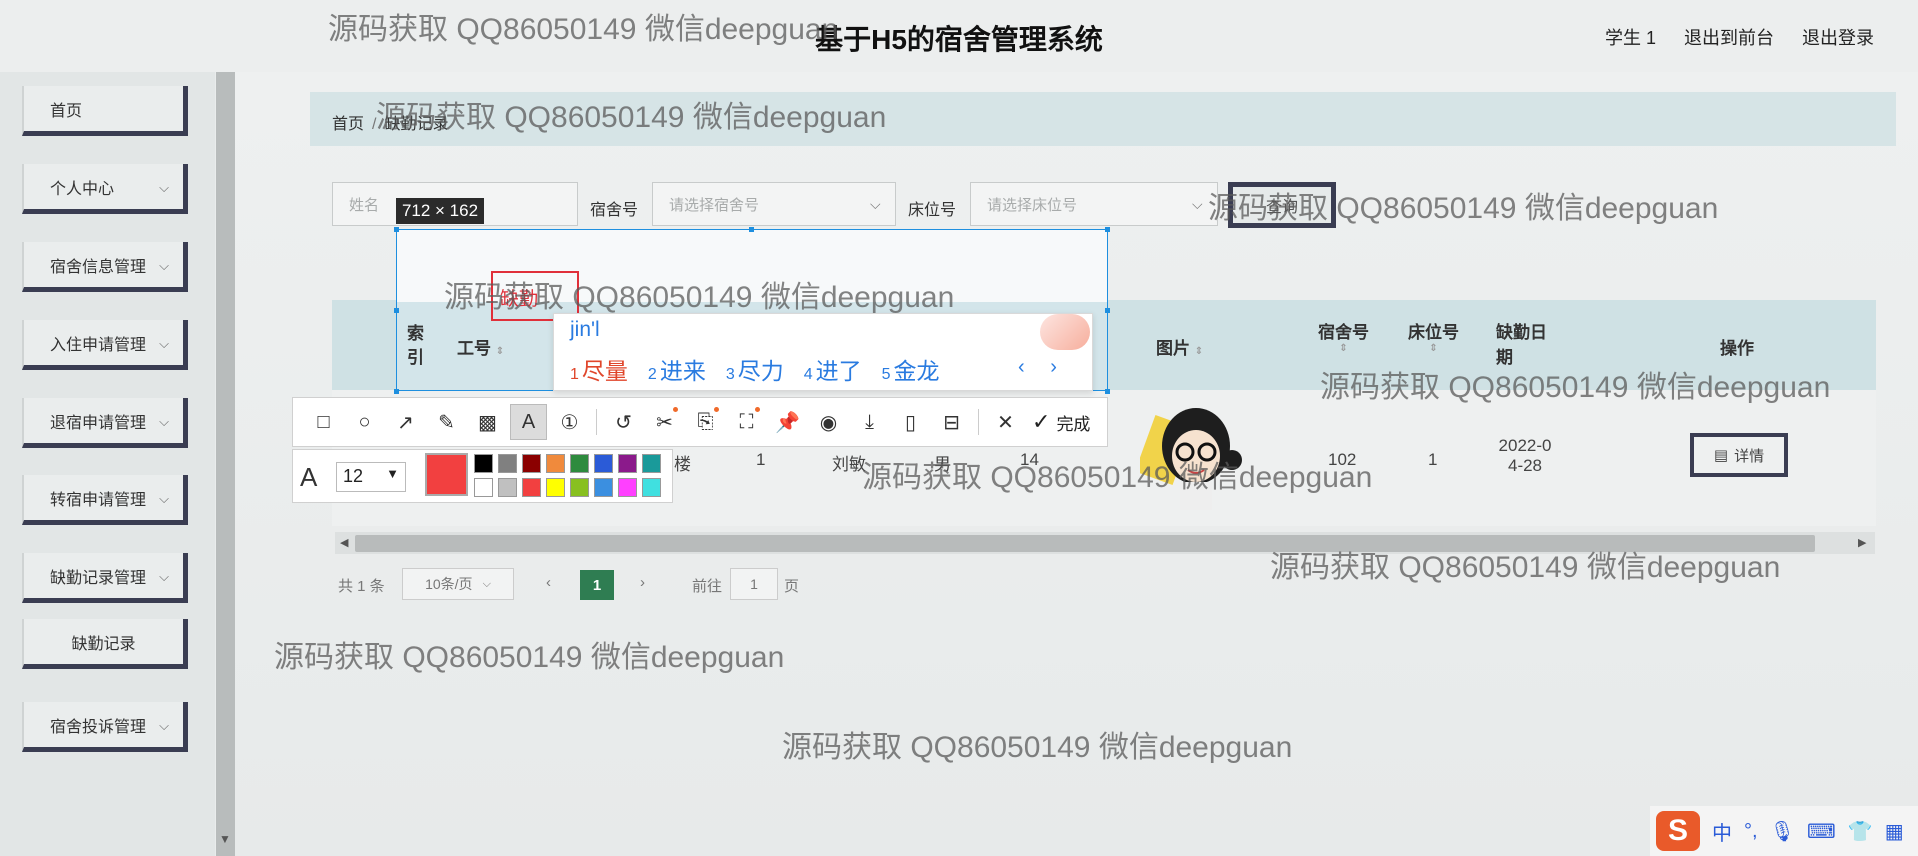  I want to click on col-header-dorm: 宿舍号 ⇕, so click(1343, 336).